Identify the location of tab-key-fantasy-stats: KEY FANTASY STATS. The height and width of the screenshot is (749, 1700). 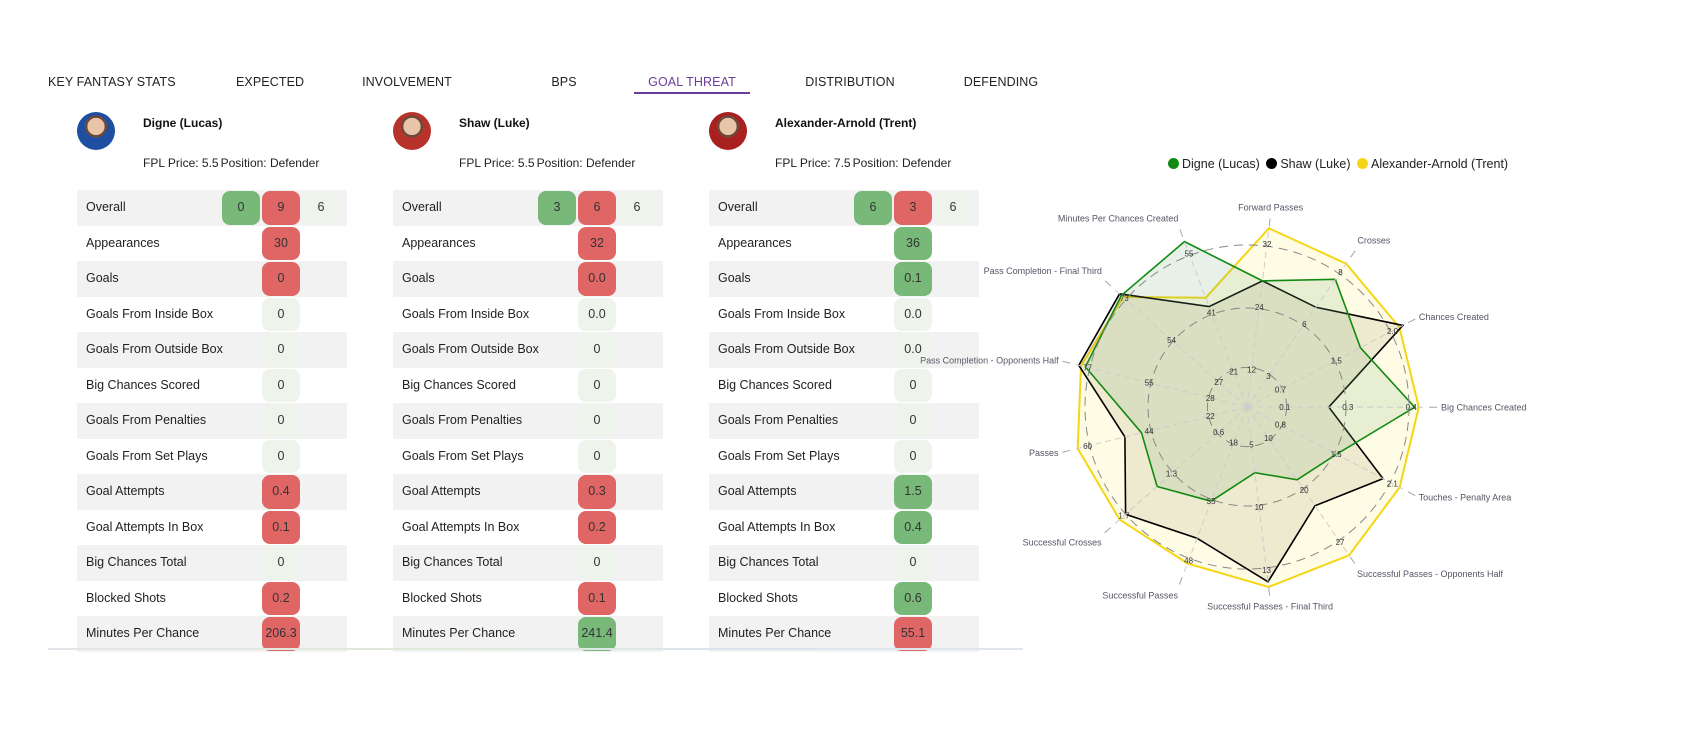
(113, 80).